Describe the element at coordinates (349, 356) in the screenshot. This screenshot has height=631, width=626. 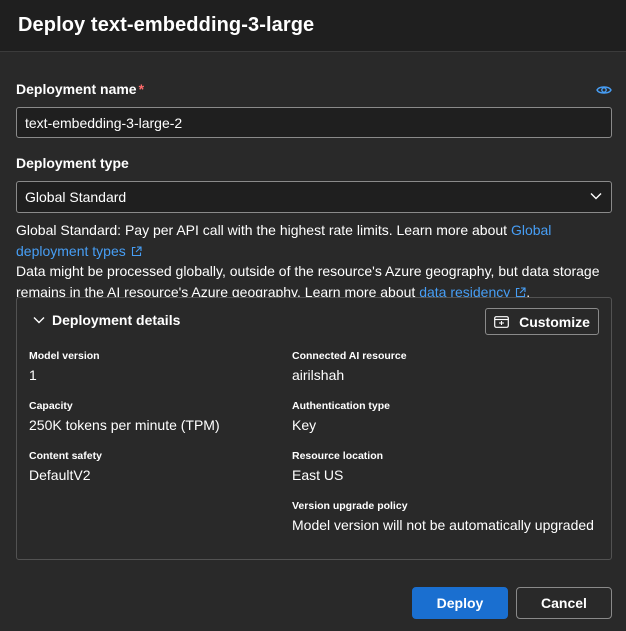
I see `connected-ai-resource-label: Connected AI resource` at that location.